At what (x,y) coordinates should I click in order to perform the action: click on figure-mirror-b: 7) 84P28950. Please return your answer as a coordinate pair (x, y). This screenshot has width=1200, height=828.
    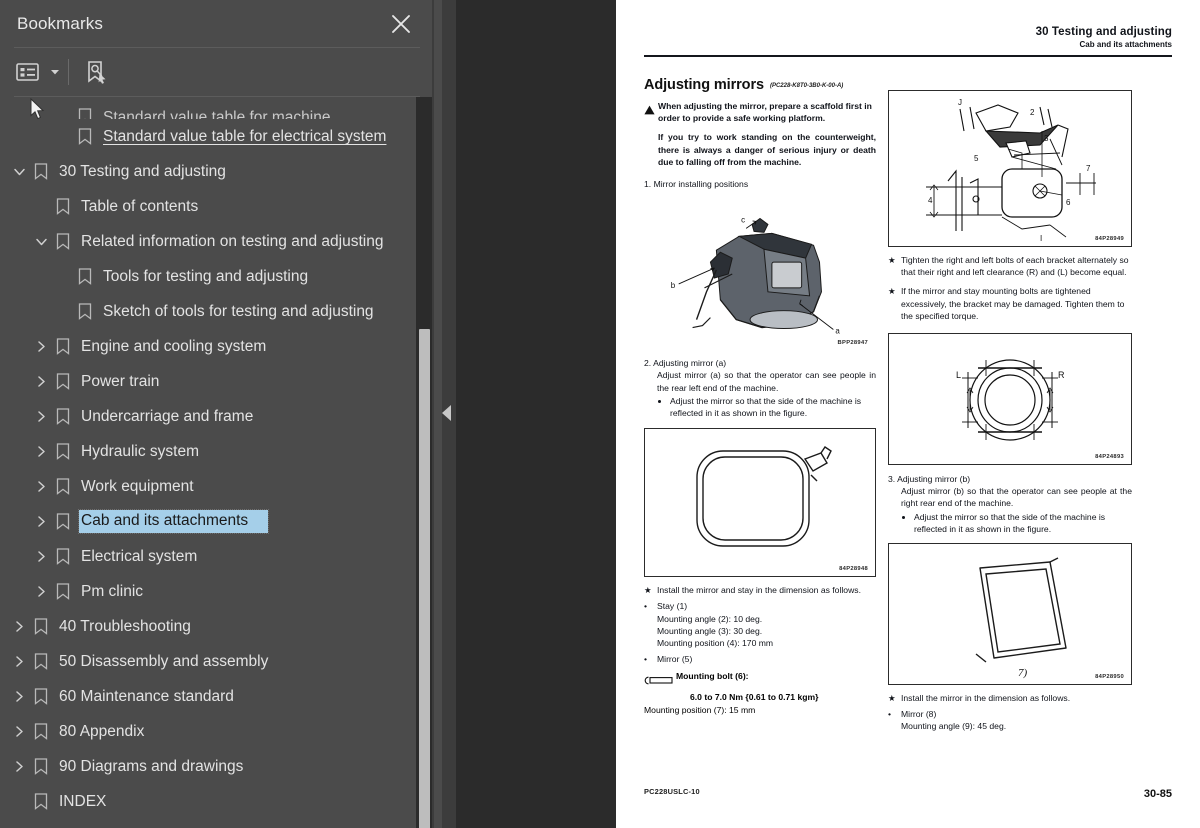
    Looking at the image, I should click on (1010, 614).